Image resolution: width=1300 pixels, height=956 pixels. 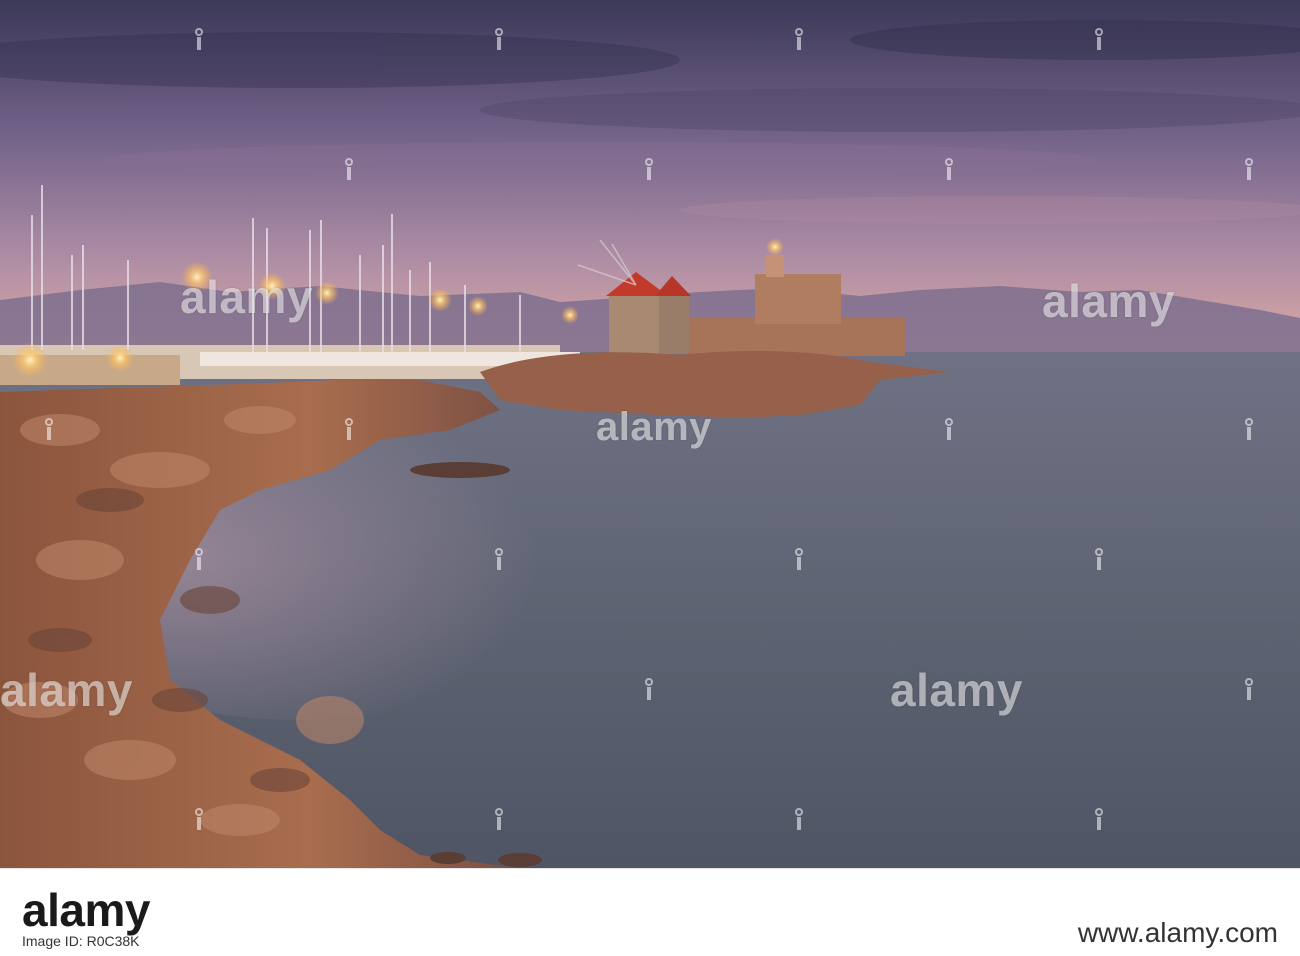 What do you see at coordinates (650, 912) in the screenshot?
I see `footer-bar: alamy Image ID: R0C38K www.alamy.com` at bounding box center [650, 912].